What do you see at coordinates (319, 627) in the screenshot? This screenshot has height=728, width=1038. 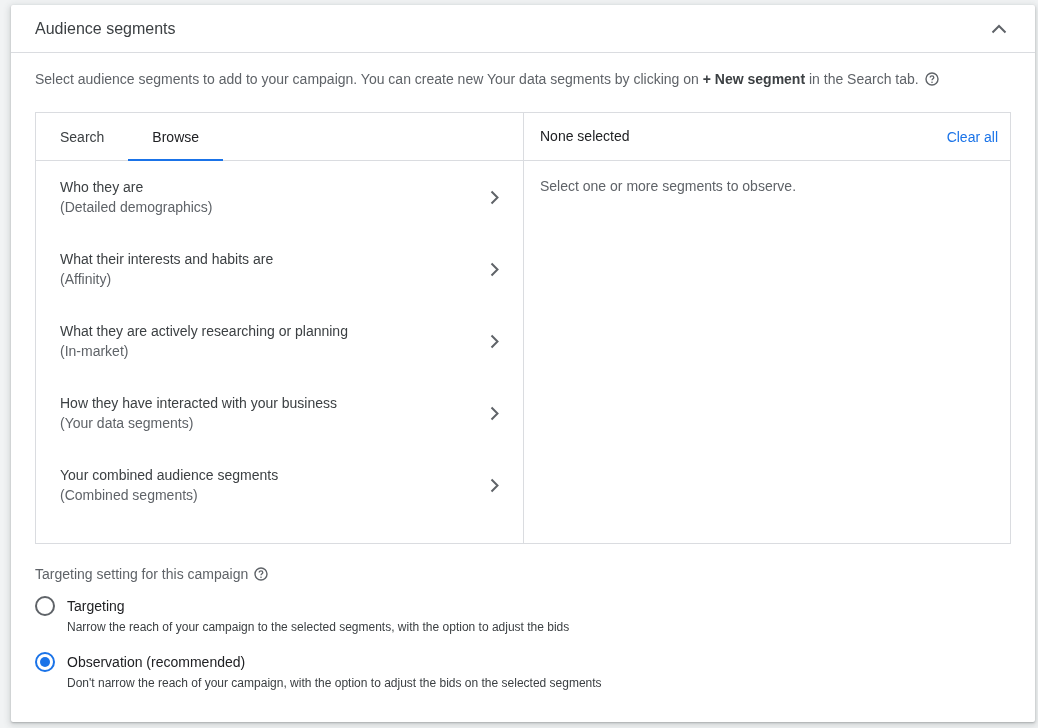 I see `option-description: Narrow the reach of your campaign to the selected segments, with the option to adjust the bids` at bounding box center [319, 627].